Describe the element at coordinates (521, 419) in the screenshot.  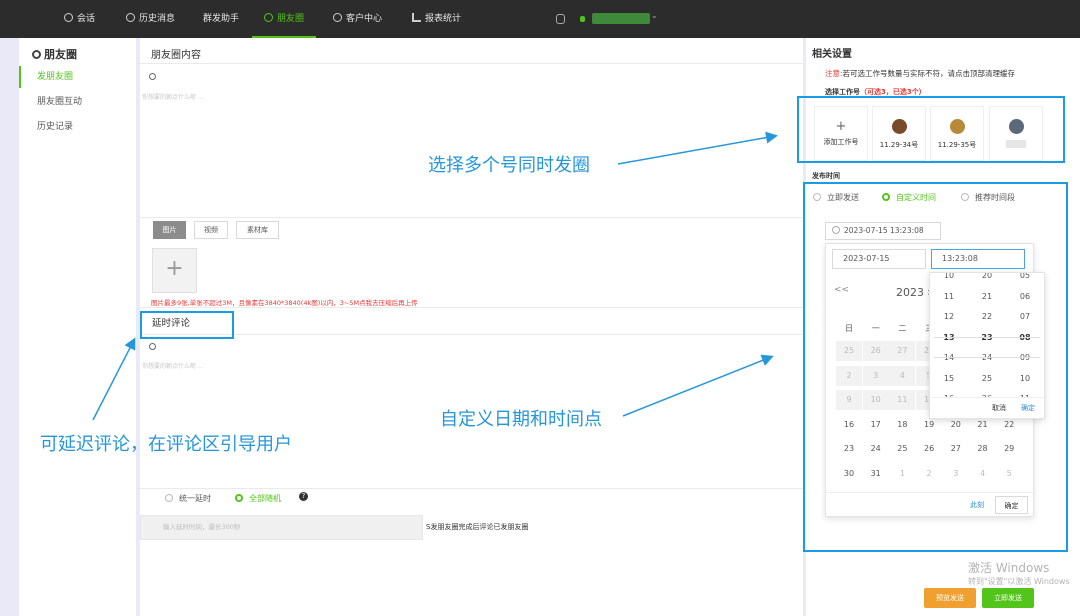
I see `annotation-custom-datetime: 自定义日期和时间点` at that location.